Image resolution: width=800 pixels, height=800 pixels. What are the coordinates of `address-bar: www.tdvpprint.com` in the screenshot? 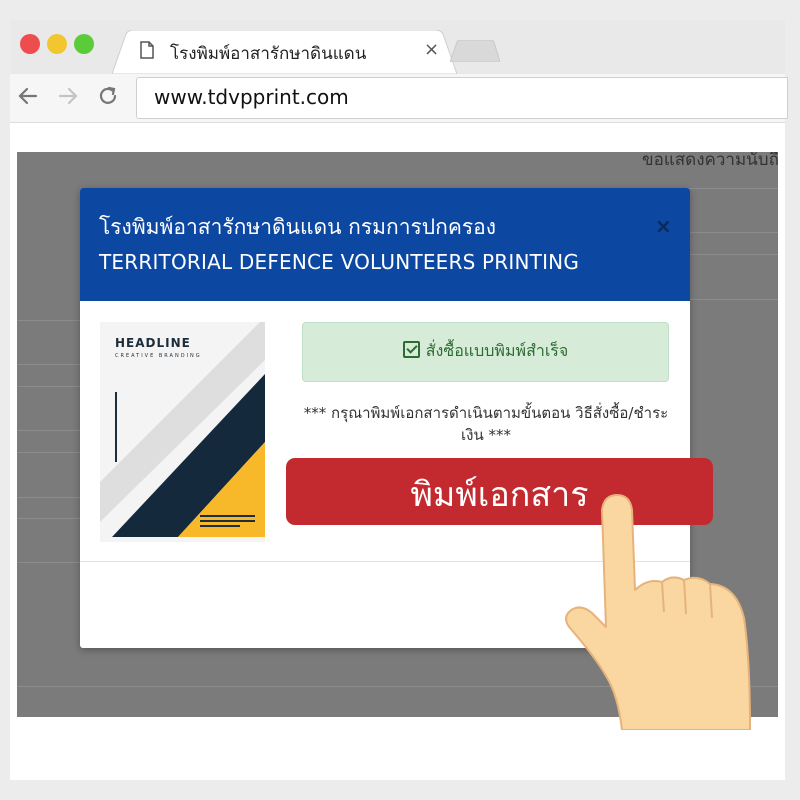 It's located at (462, 98).